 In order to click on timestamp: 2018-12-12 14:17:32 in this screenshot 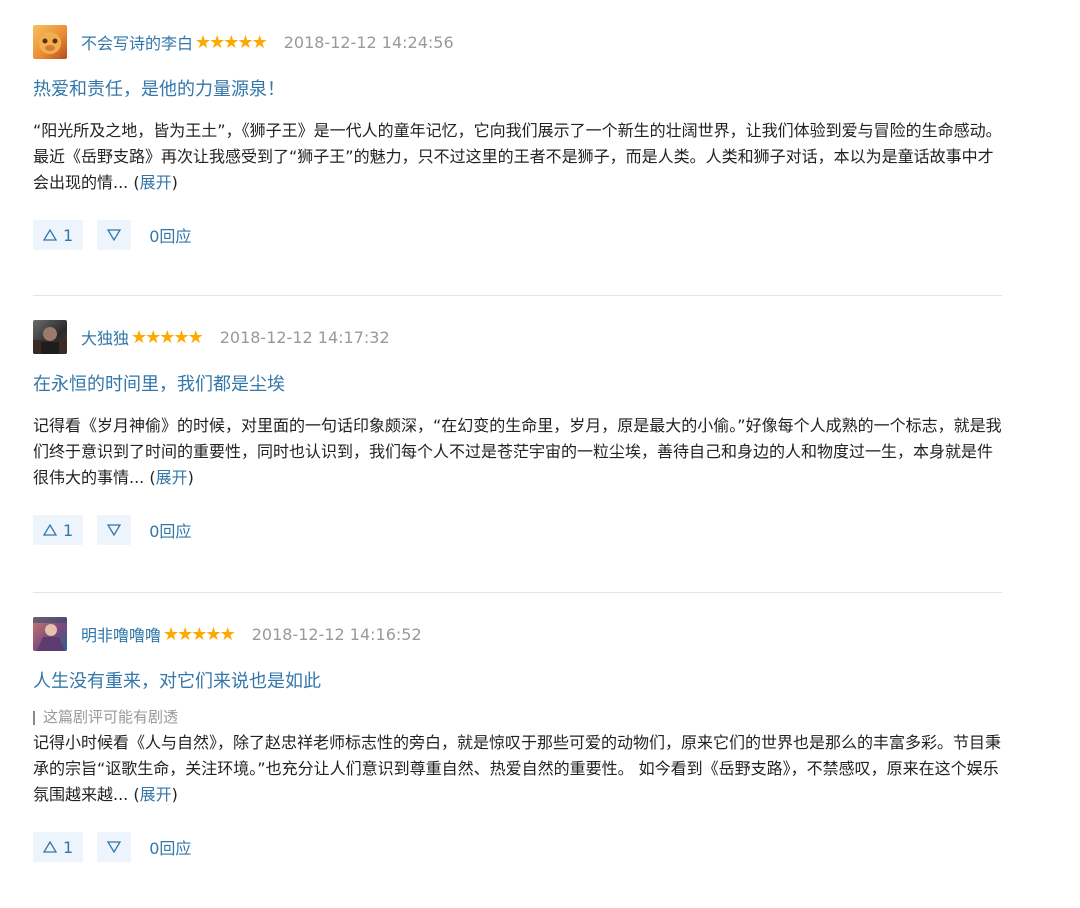, I will do `click(304, 337)`.